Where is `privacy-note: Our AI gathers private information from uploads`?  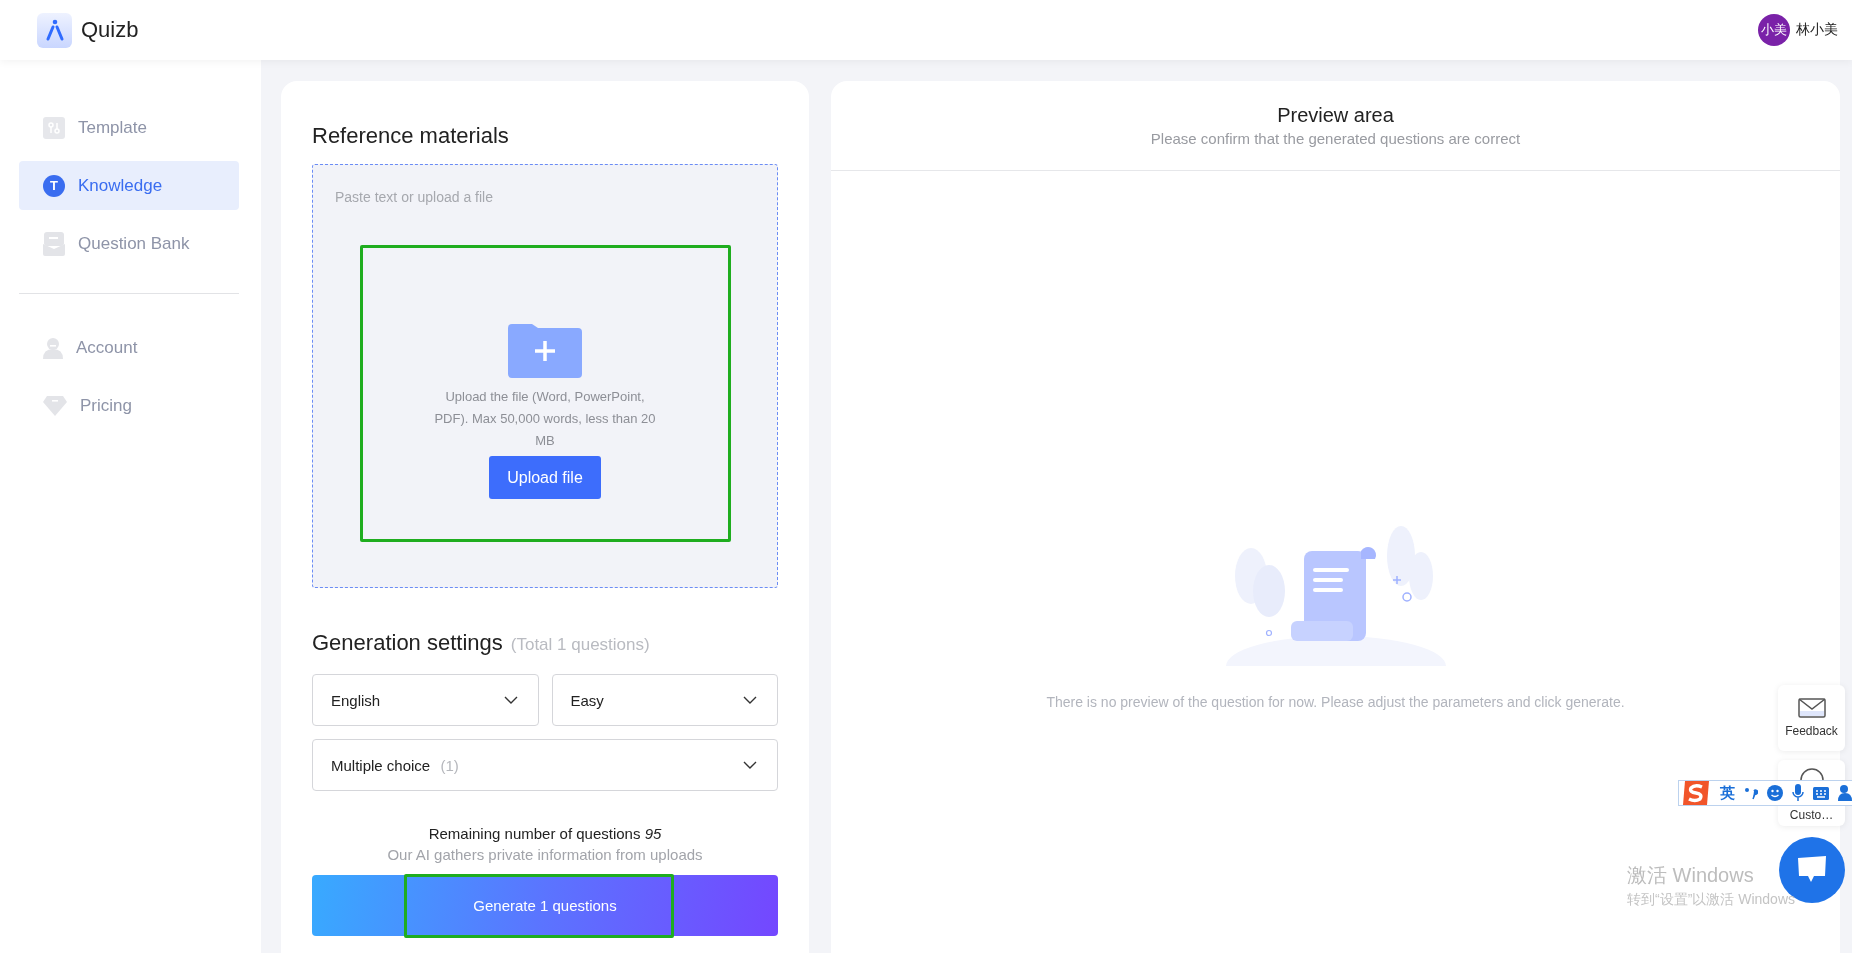 privacy-note: Our AI gathers private information from uploads is located at coordinates (545, 854).